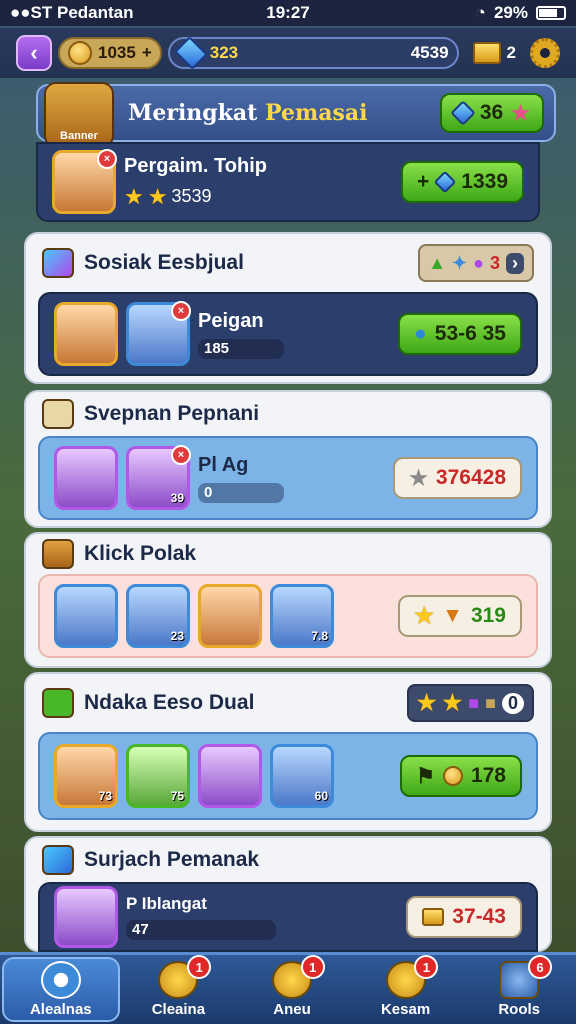 The height and width of the screenshot is (1024, 576). Describe the element at coordinates (484, 181) in the screenshot. I see `header-claim-value: 1339` at that location.